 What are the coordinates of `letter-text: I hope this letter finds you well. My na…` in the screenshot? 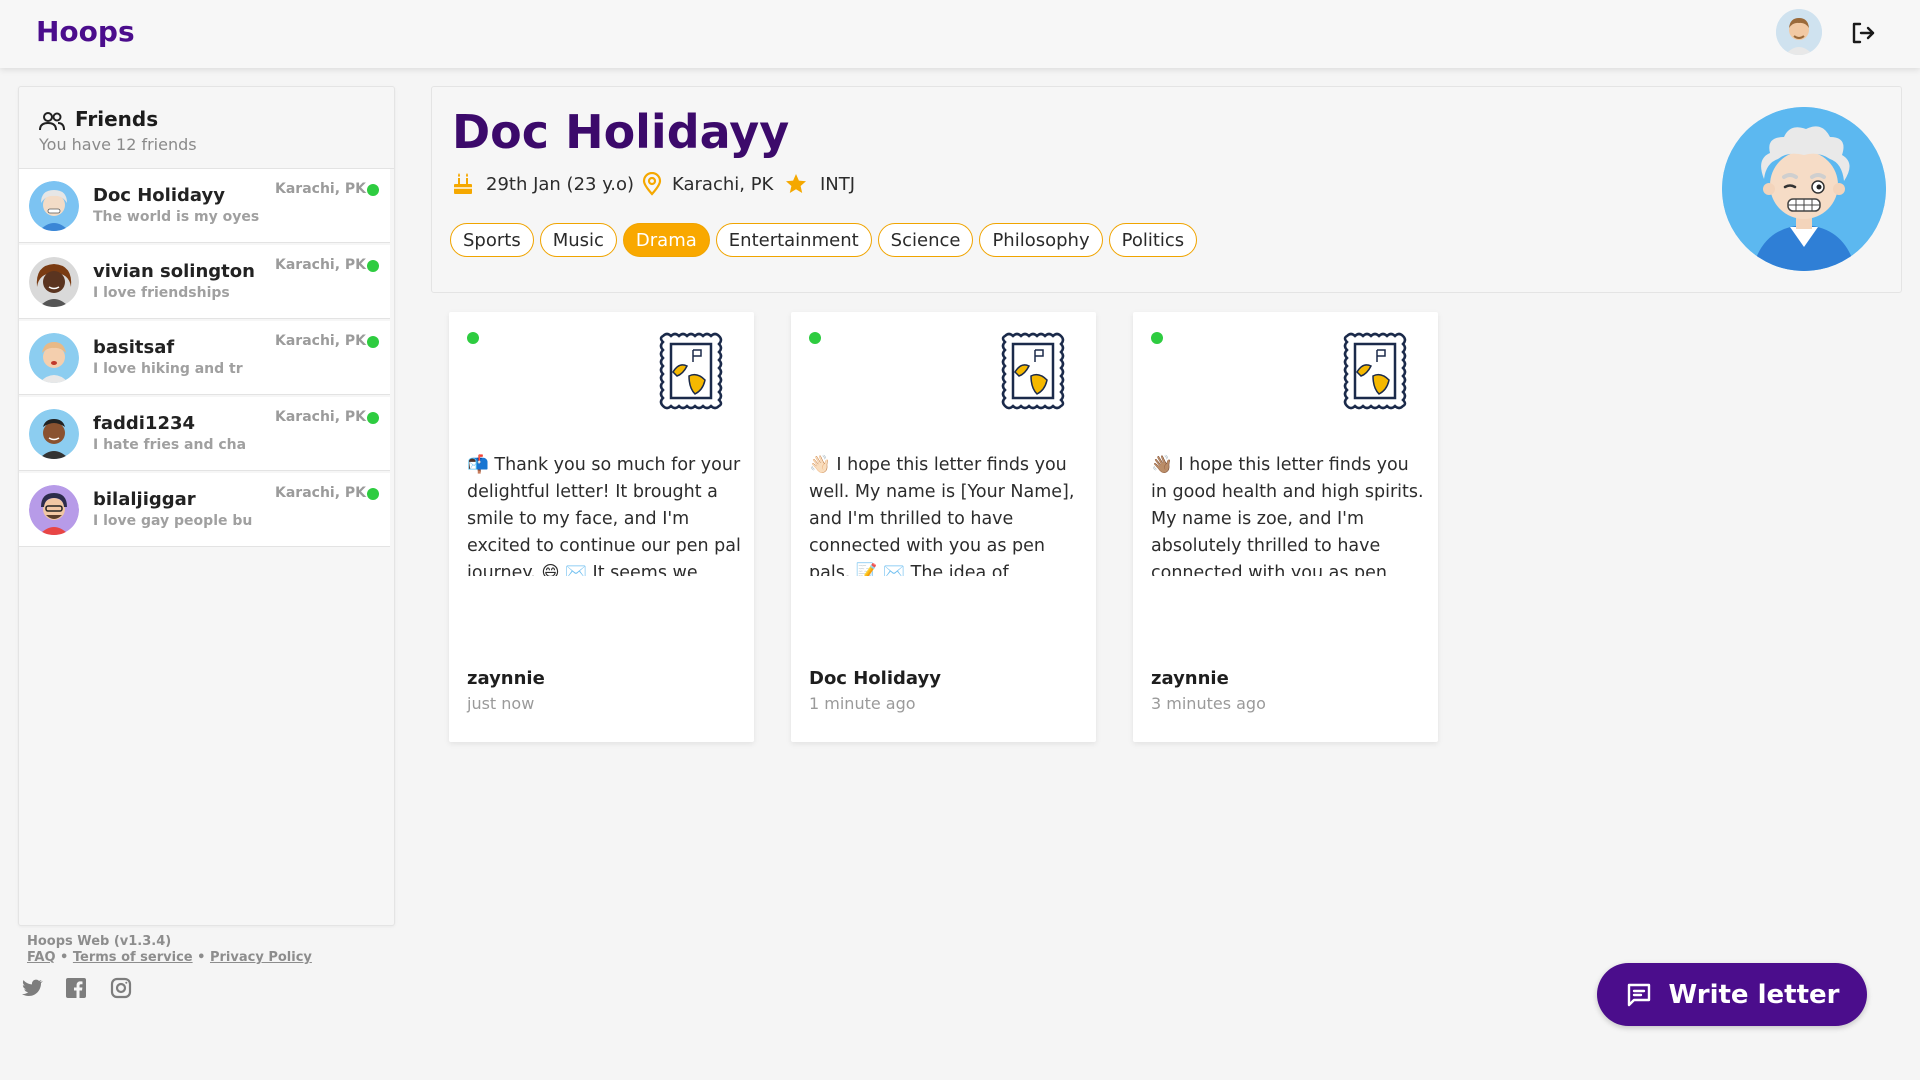 It's located at (942, 515).